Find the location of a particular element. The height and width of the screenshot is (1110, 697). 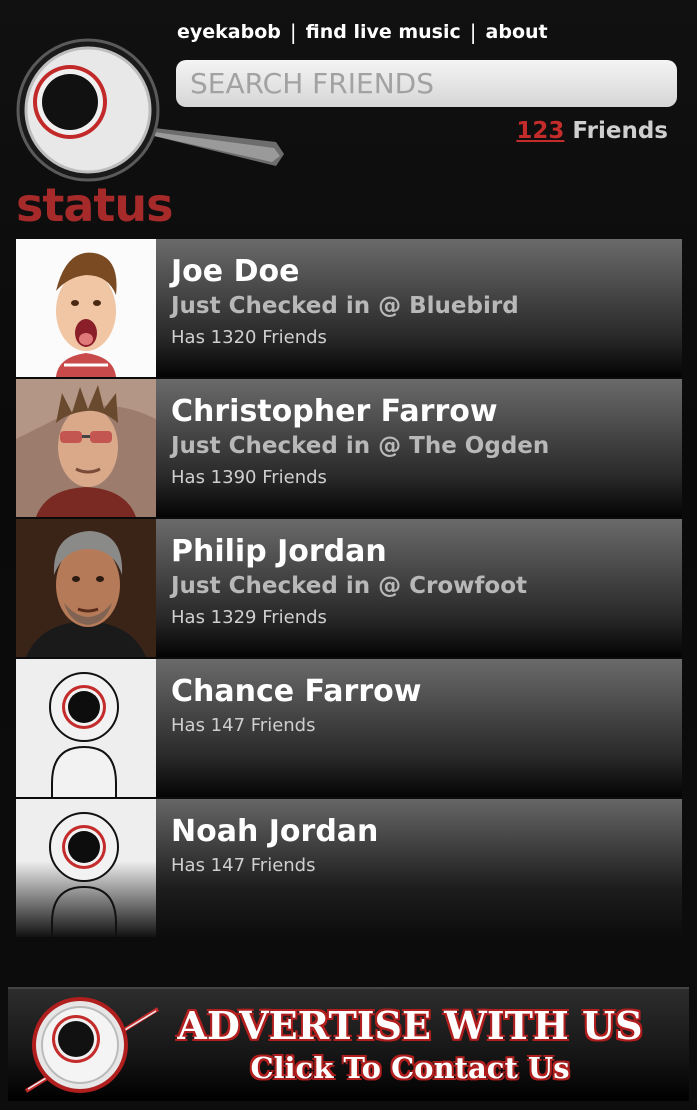

friend-name: Christopher Farrow is located at coordinates (334, 411).